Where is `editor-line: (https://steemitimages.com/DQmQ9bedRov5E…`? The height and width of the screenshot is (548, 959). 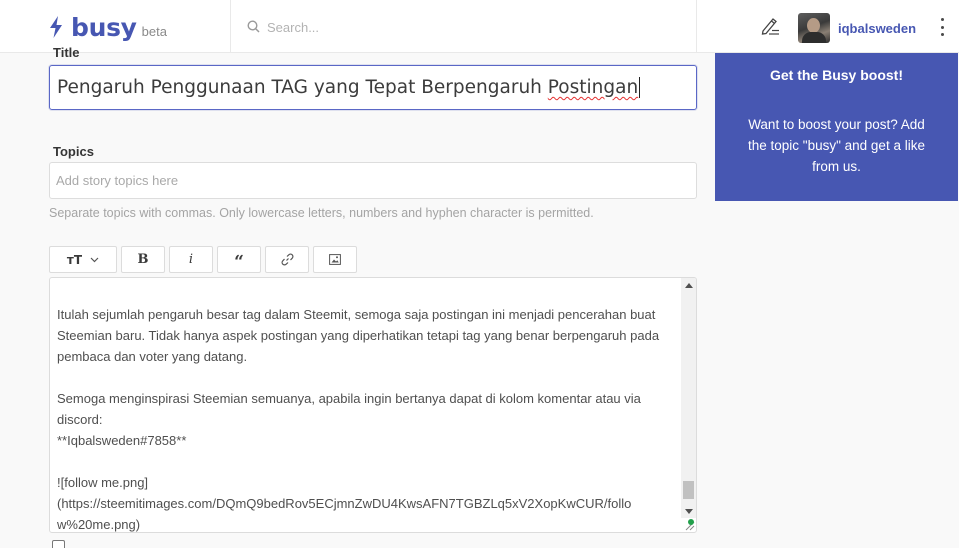 editor-line: (https://steemitimages.com/DQmQ9bedRov5E… is located at coordinates (344, 503).